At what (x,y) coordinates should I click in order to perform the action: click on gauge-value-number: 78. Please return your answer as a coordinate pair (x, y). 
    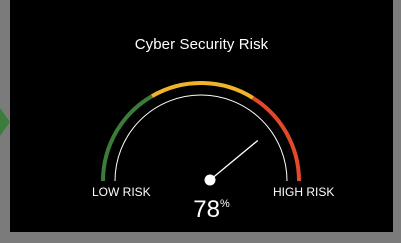
    Looking at the image, I should click on (206, 209).